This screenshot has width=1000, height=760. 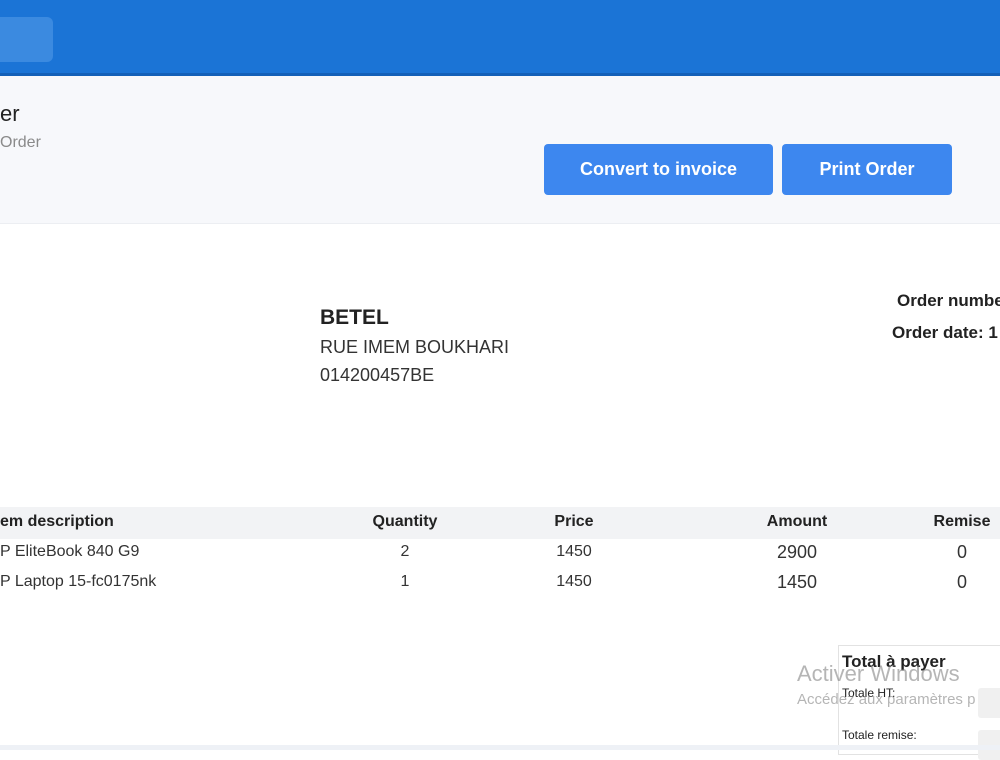 I want to click on menu-toggle-button, so click(x=26, y=39).